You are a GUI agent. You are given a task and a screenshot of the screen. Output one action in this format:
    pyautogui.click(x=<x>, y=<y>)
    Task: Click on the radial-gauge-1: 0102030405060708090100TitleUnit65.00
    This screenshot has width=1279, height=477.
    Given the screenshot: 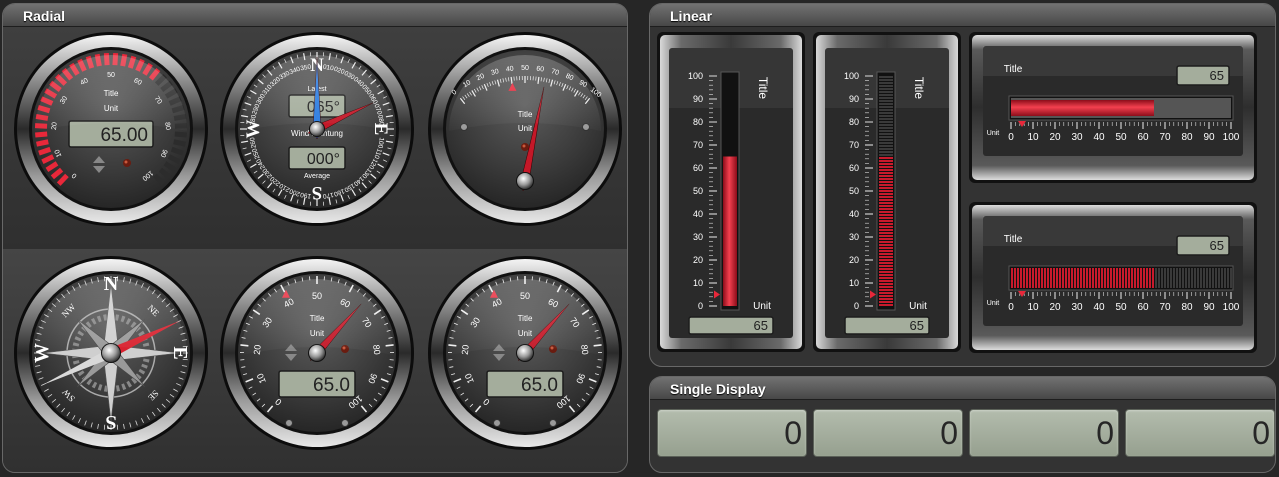 What is the action you would take?
    pyautogui.click(x=111, y=129)
    